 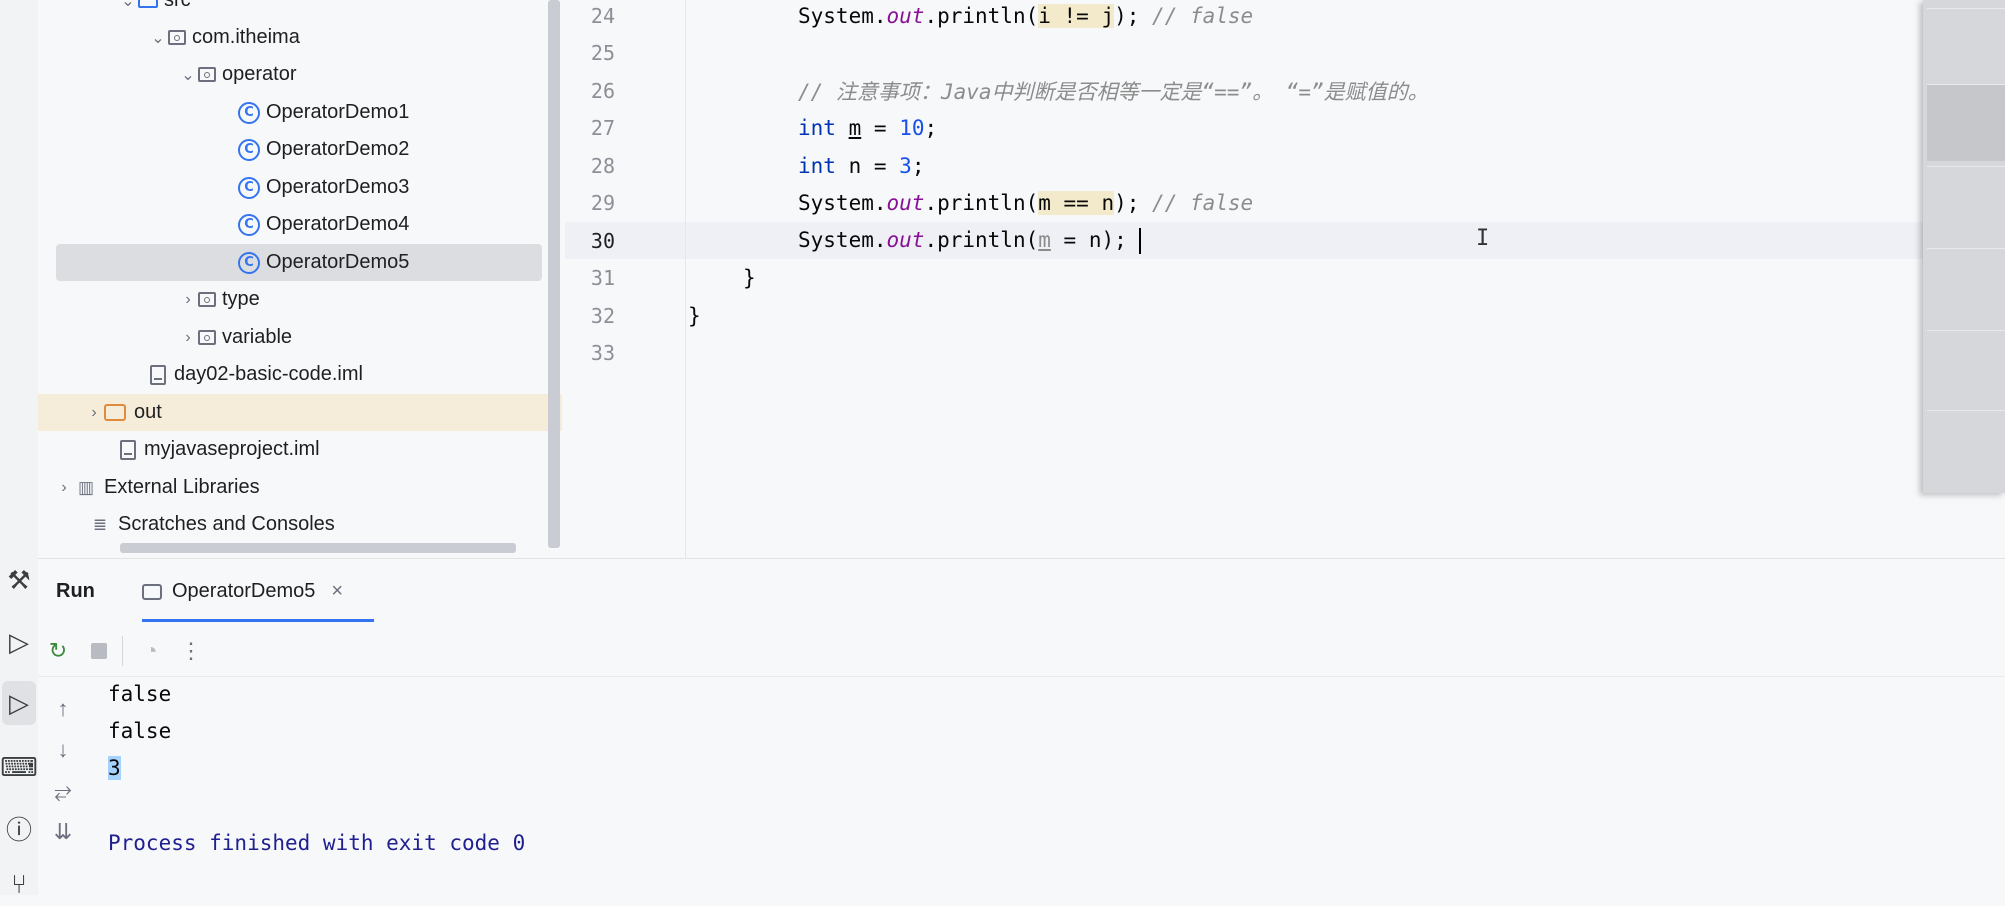 What do you see at coordinates (1113, 91) in the screenshot?
I see `line-code: // 注意事项：Java中判断是否相等一定是“==”。 “=”是赋值的。` at bounding box center [1113, 91].